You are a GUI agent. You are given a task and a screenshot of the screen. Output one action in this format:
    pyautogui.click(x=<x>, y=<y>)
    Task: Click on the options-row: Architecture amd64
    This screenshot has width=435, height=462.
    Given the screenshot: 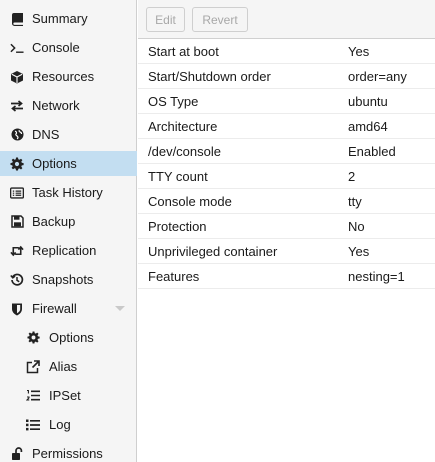 What is the action you would take?
    pyautogui.click(x=286, y=126)
    